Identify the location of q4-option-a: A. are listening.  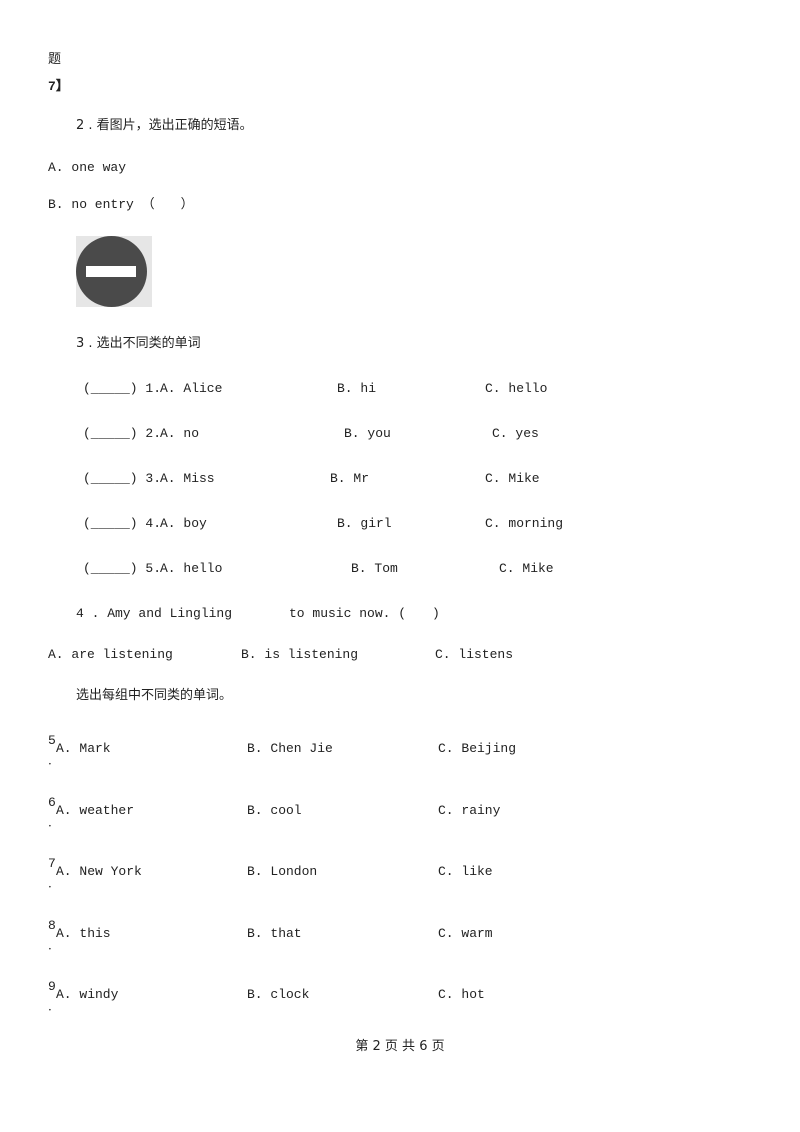
(110, 654).